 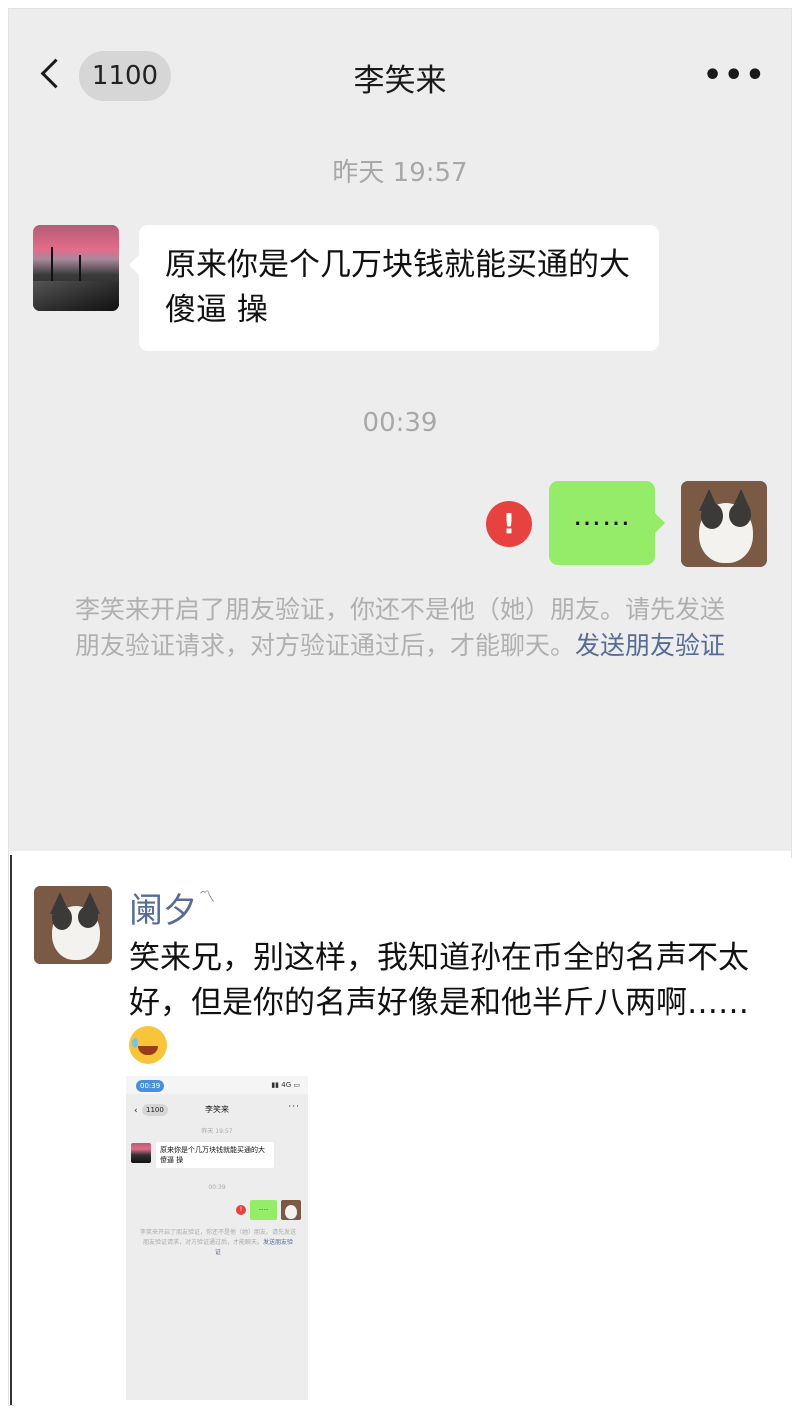 What do you see at coordinates (241, 1210) in the screenshot?
I see `thumb-error-icon: !` at bounding box center [241, 1210].